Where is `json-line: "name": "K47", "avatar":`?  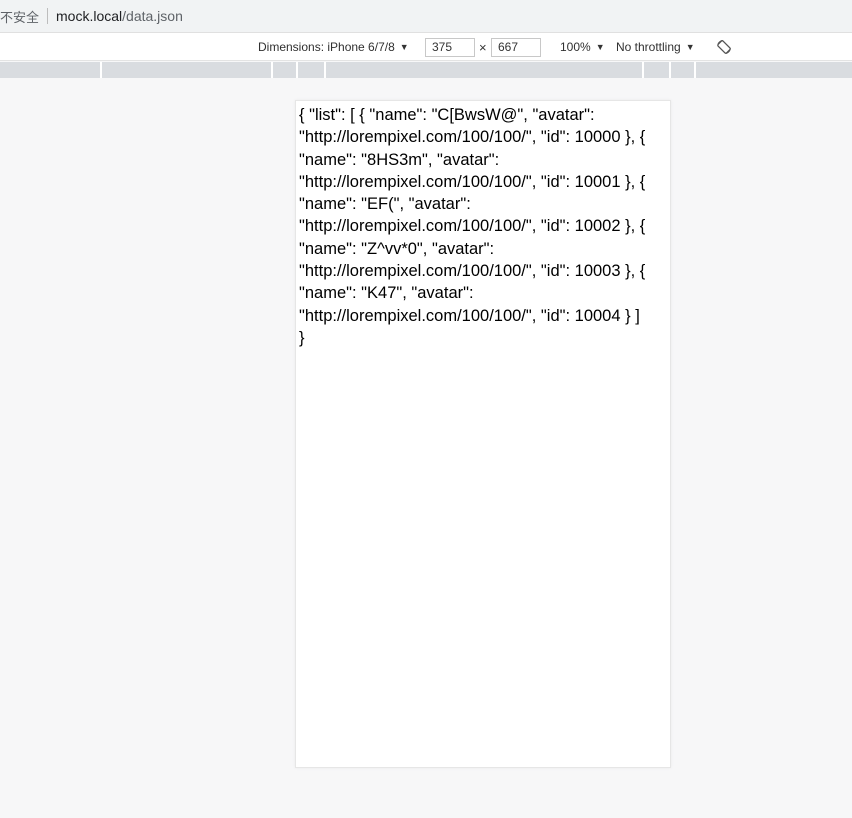 json-line: "name": "K47", "avatar": is located at coordinates (386, 293).